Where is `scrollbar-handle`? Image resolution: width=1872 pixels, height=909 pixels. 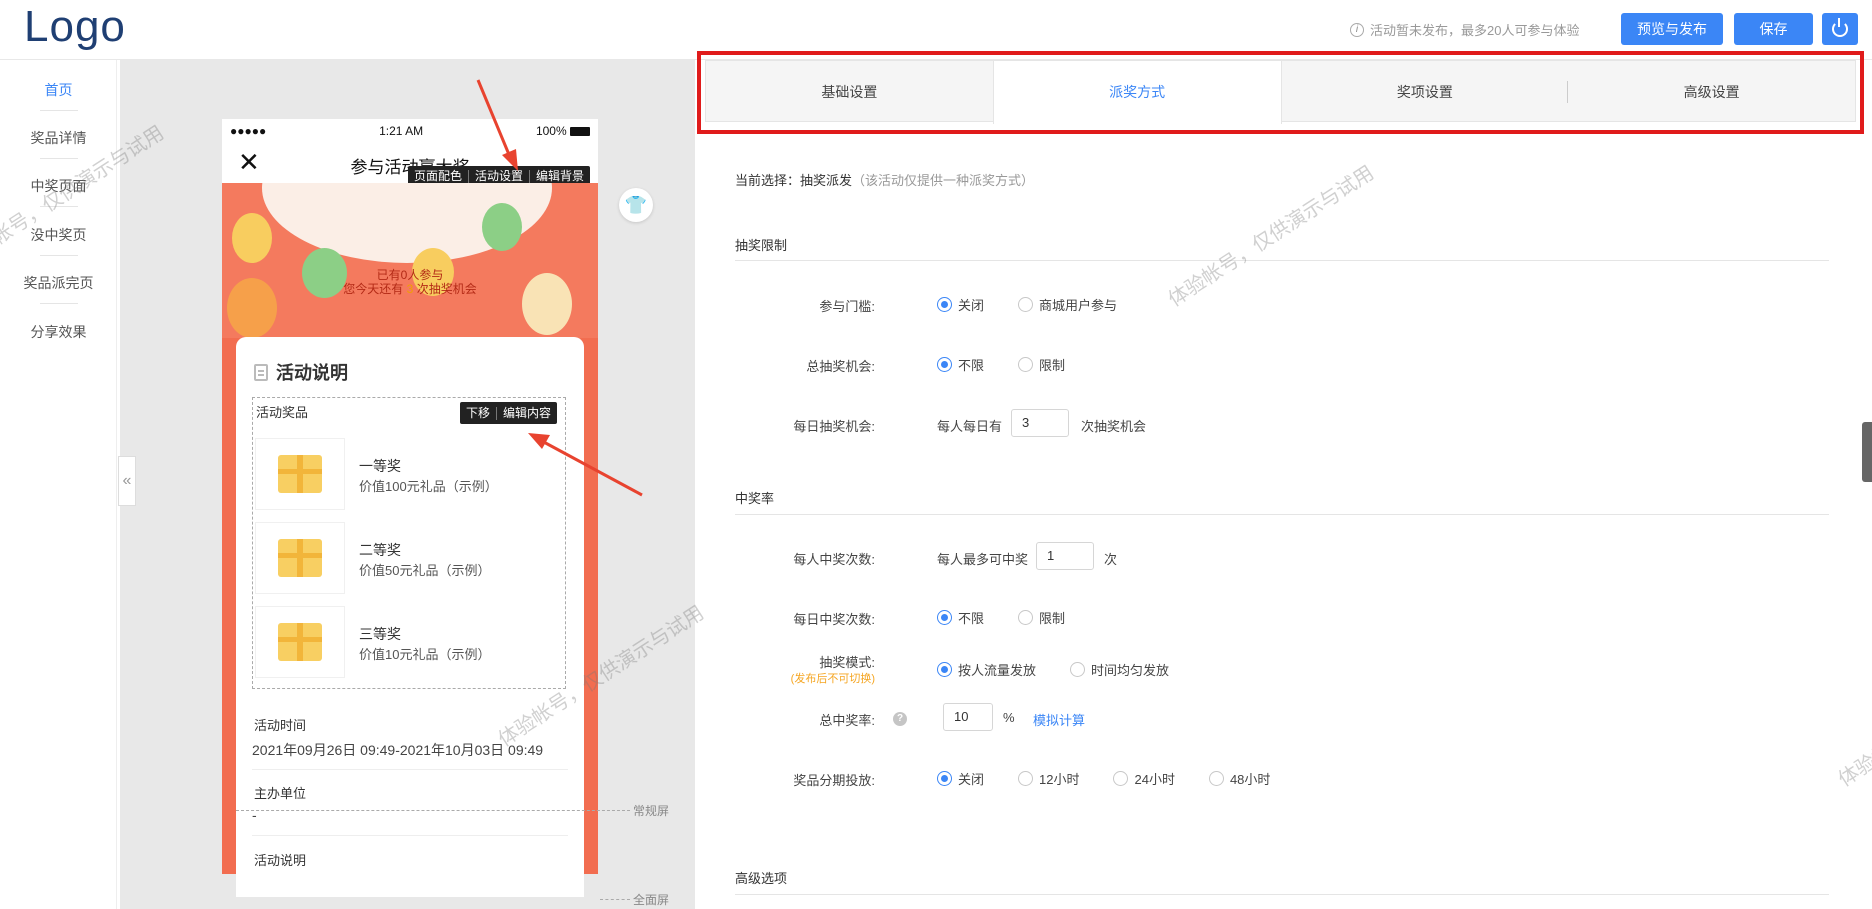 scrollbar-handle is located at coordinates (1867, 452).